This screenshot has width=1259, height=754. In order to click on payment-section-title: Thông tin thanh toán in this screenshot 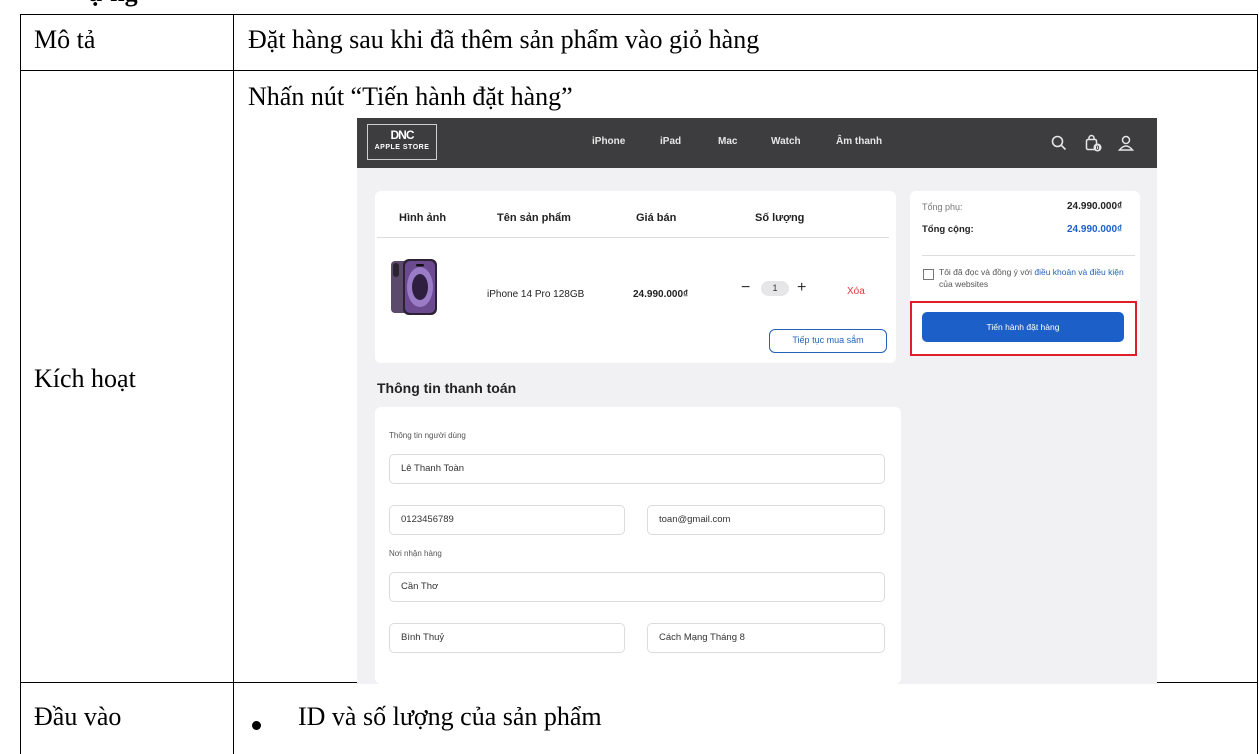, I will do `click(447, 388)`.